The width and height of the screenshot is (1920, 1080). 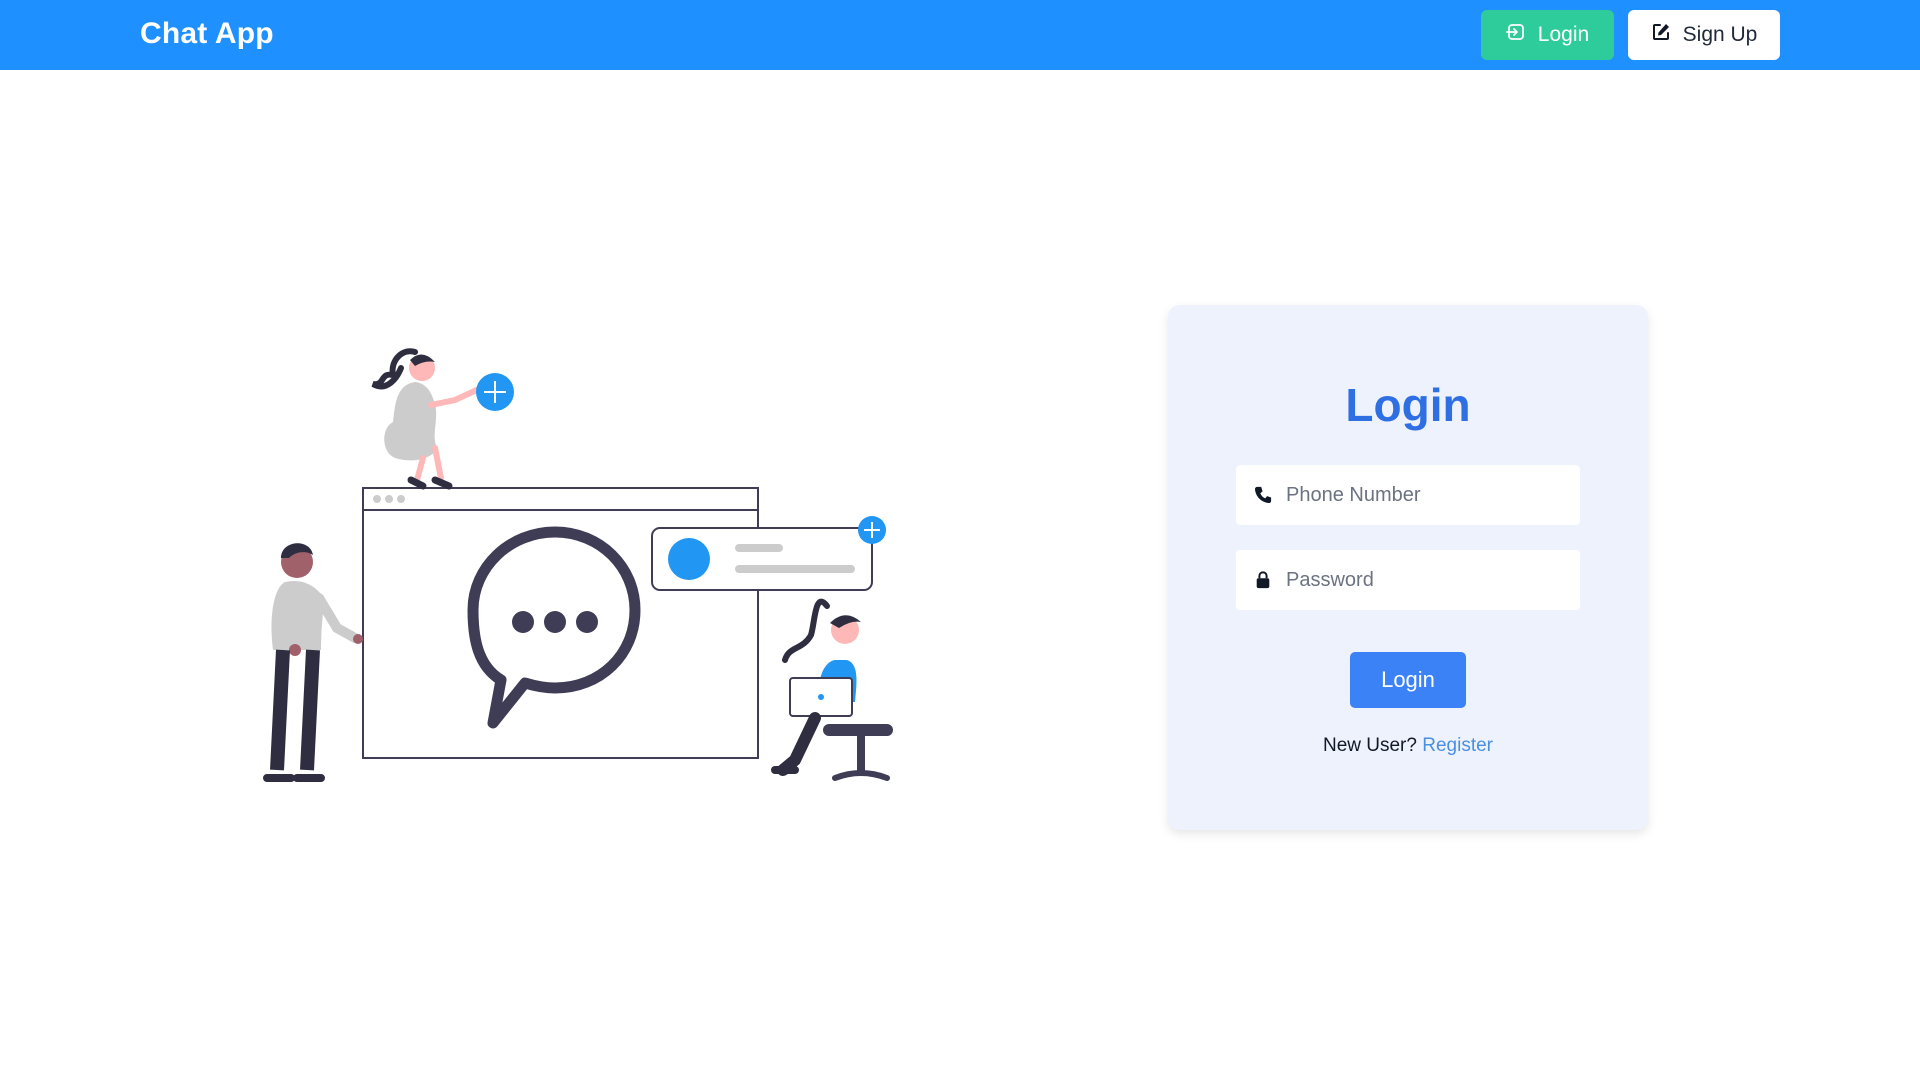 I want to click on register-link: Register, so click(x=1457, y=745).